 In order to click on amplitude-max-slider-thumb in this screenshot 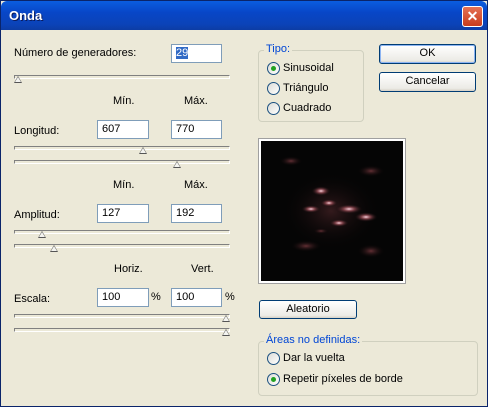, I will do `click(54, 248)`.